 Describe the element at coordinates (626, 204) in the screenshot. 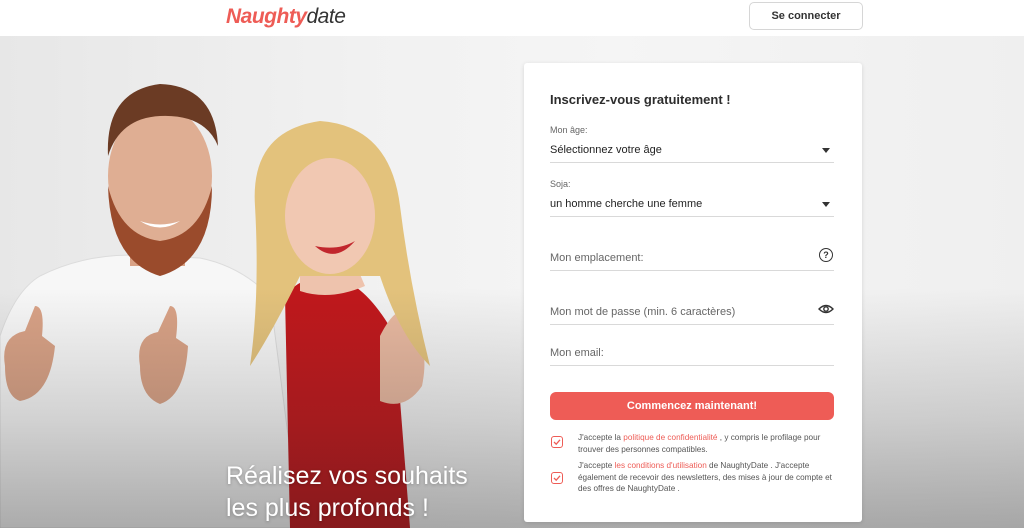

I see `seeking-selected-value: un homme cherche une femme` at that location.